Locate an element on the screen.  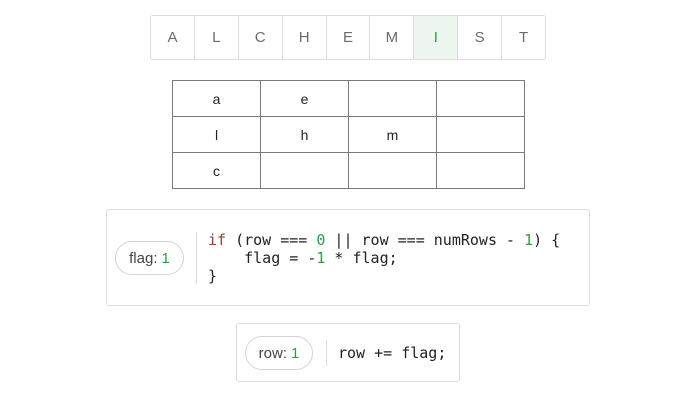
grid-row: c is located at coordinates (348, 170).